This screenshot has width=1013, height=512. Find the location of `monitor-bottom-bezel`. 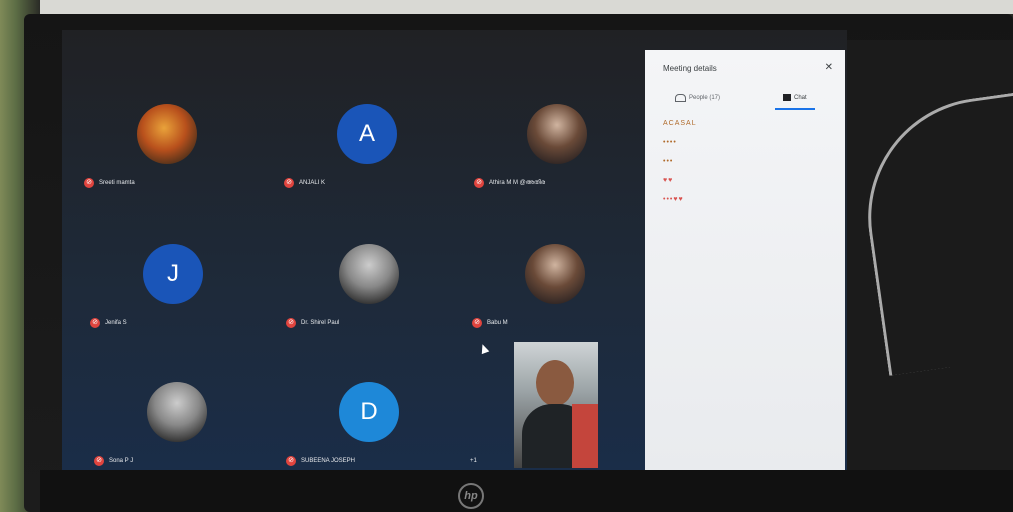

monitor-bottom-bezel is located at coordinates (526, 491).